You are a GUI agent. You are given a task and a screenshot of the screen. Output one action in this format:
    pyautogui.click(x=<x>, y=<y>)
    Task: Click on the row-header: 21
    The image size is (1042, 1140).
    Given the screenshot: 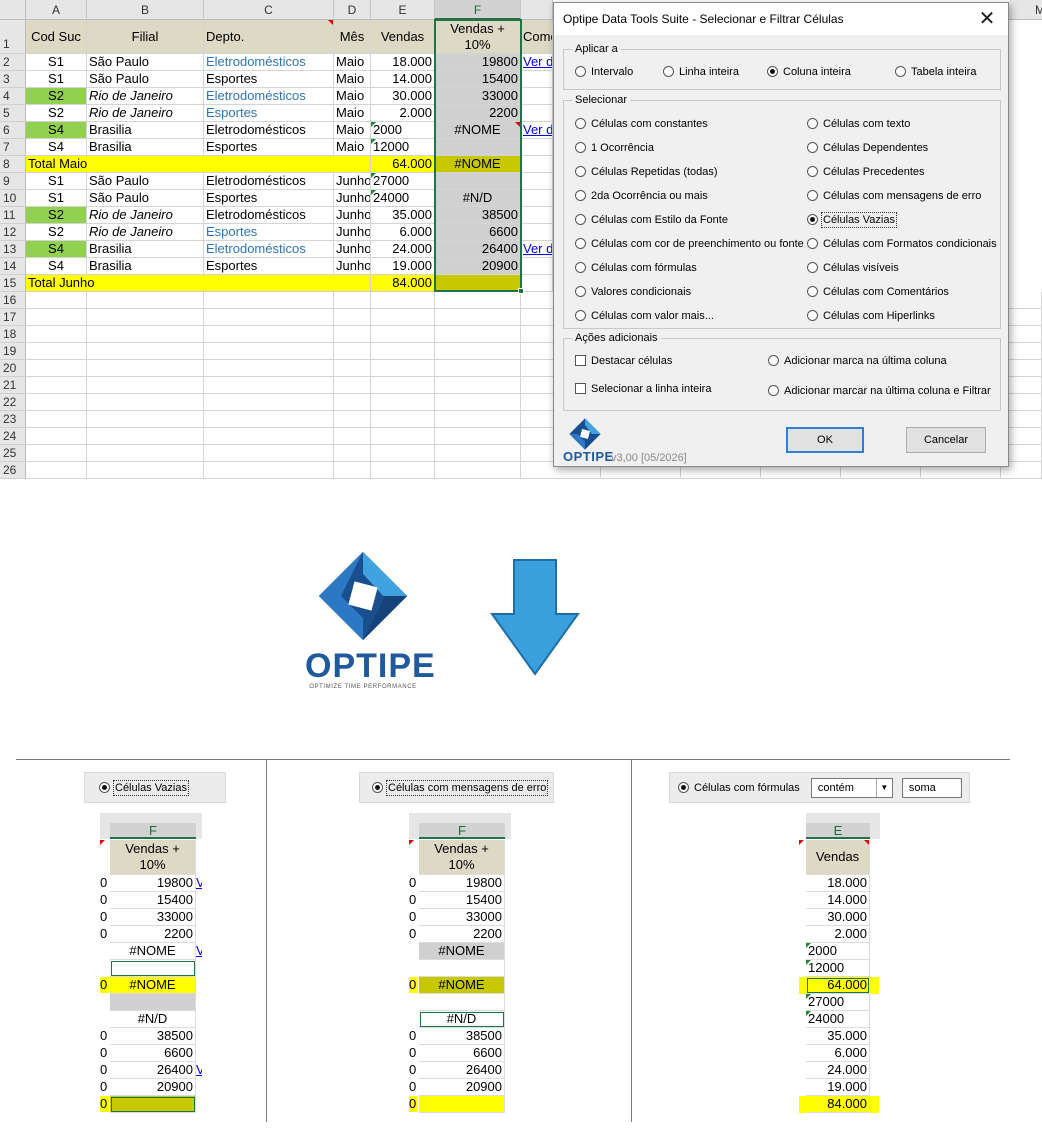 What is the action you would take?
    pyautogui.click(x=13, y=385)
    